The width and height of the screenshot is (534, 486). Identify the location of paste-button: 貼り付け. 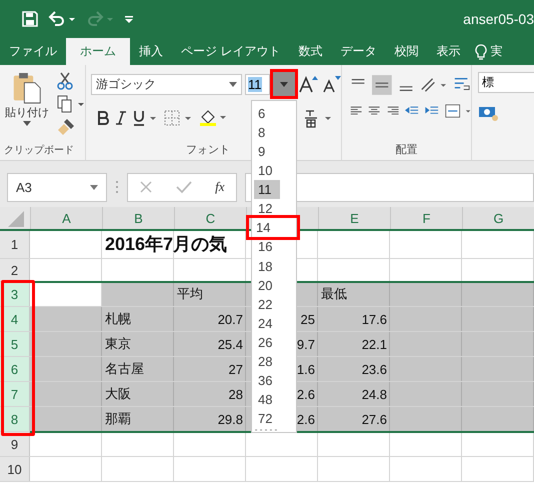
(27, 104).